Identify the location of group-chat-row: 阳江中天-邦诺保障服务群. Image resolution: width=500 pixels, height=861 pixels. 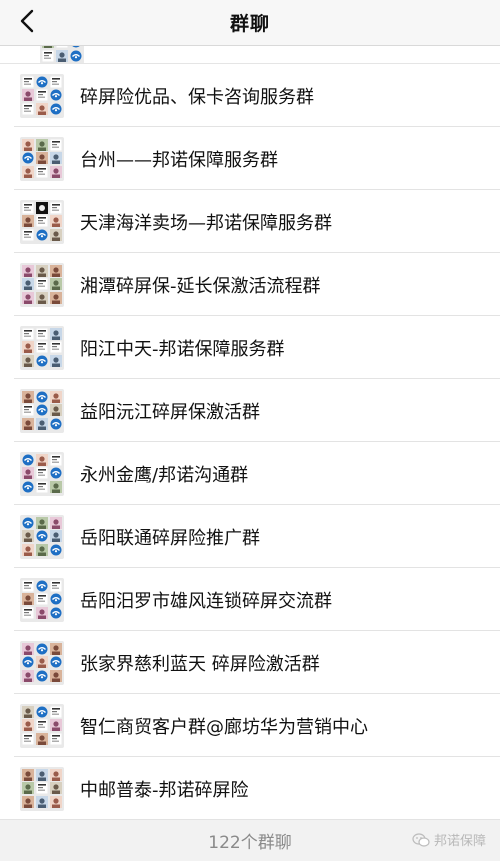
(250, 347).